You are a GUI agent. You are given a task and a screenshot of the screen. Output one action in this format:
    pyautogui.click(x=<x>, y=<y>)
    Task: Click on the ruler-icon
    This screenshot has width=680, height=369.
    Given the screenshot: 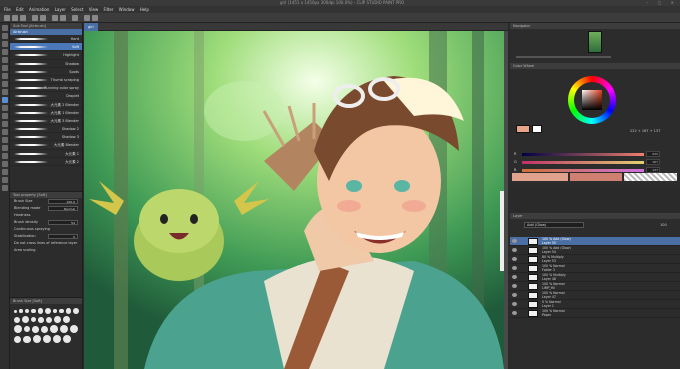 What is the action you would take?
    pyautogui.click(x=95, y=18)
    